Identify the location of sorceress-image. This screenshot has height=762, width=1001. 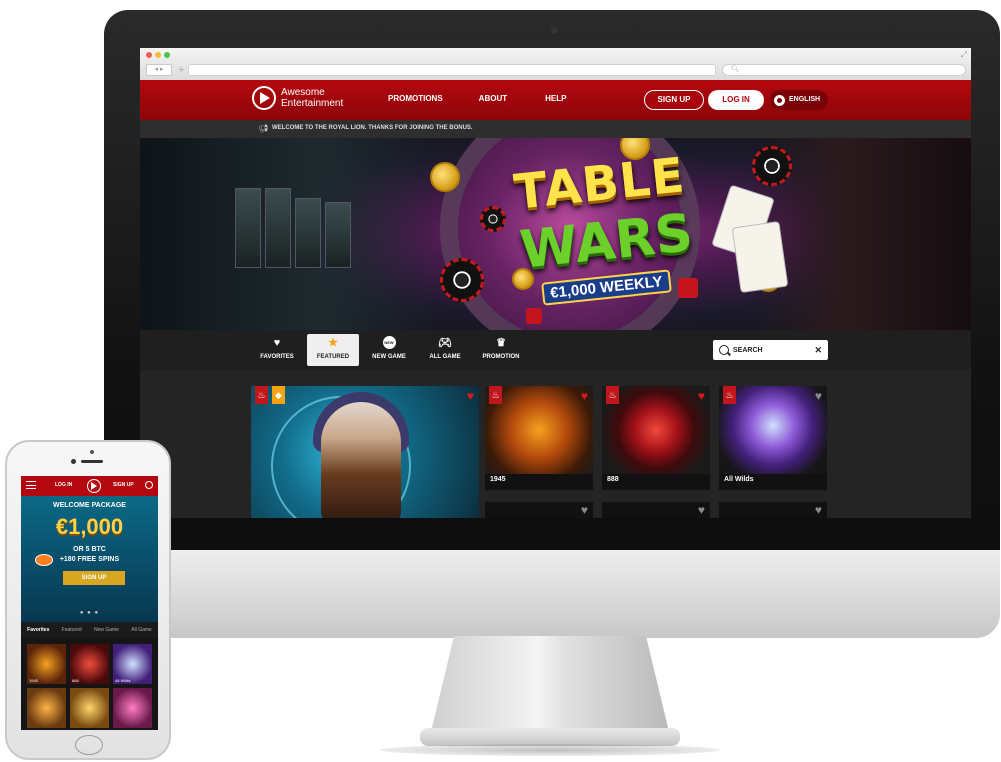
(361, 460).